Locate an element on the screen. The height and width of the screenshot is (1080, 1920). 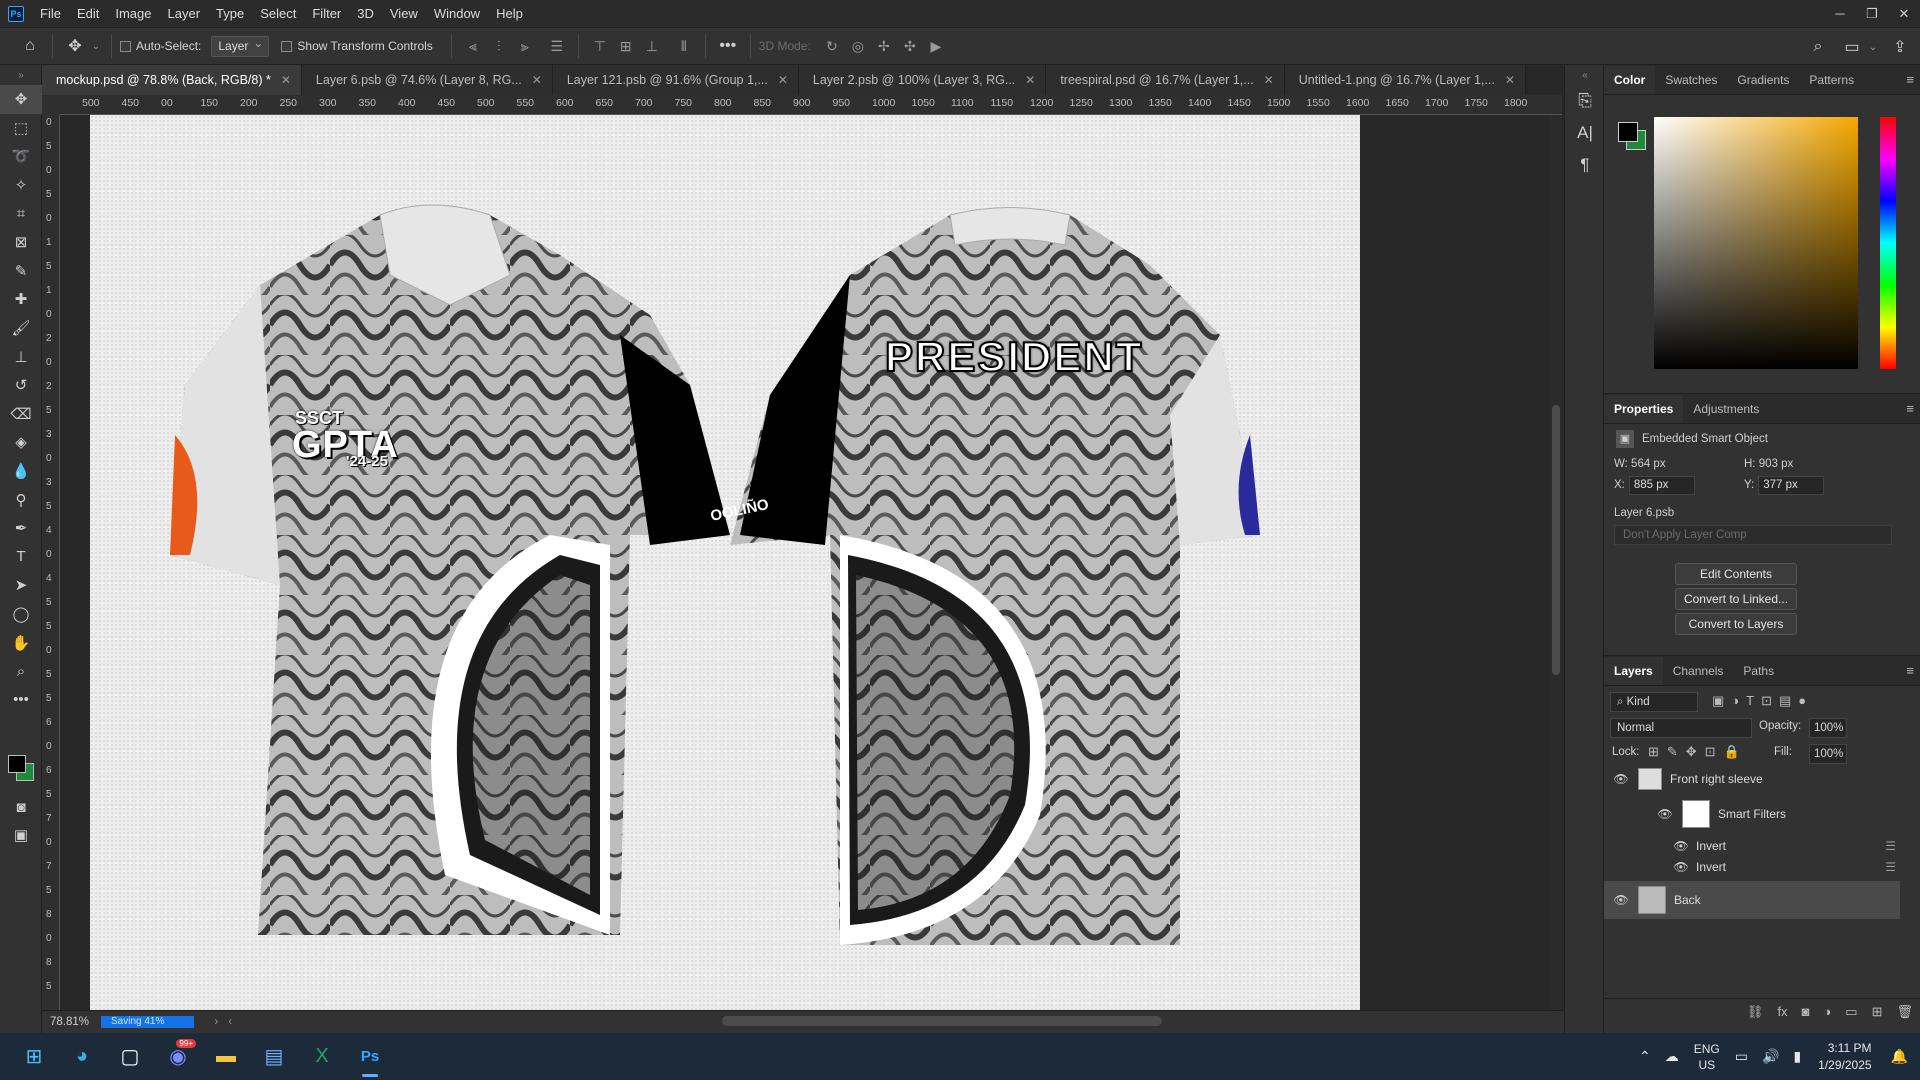
frame-tool-icon: ⊠ is located at coordinates (21, 242).